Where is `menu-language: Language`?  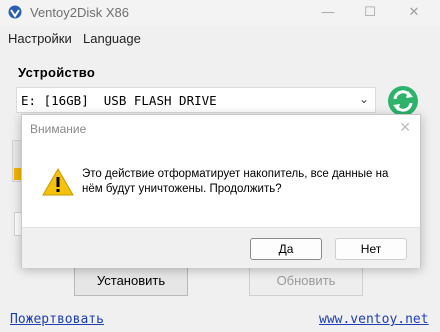 menu-language: Language is located at coordinates (112, 38).